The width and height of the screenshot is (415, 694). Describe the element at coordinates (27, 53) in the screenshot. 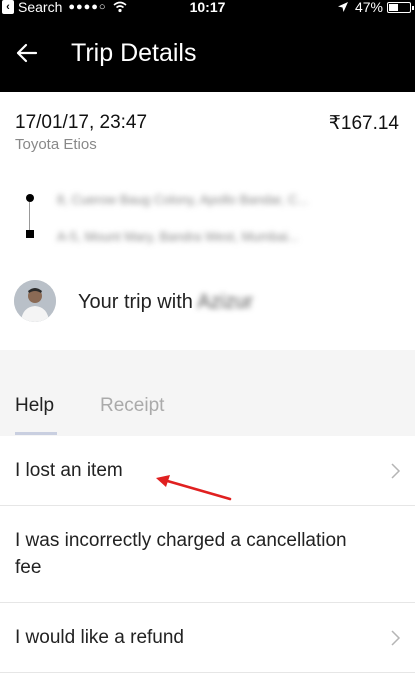

I see `arrow-left-icon` at that location.